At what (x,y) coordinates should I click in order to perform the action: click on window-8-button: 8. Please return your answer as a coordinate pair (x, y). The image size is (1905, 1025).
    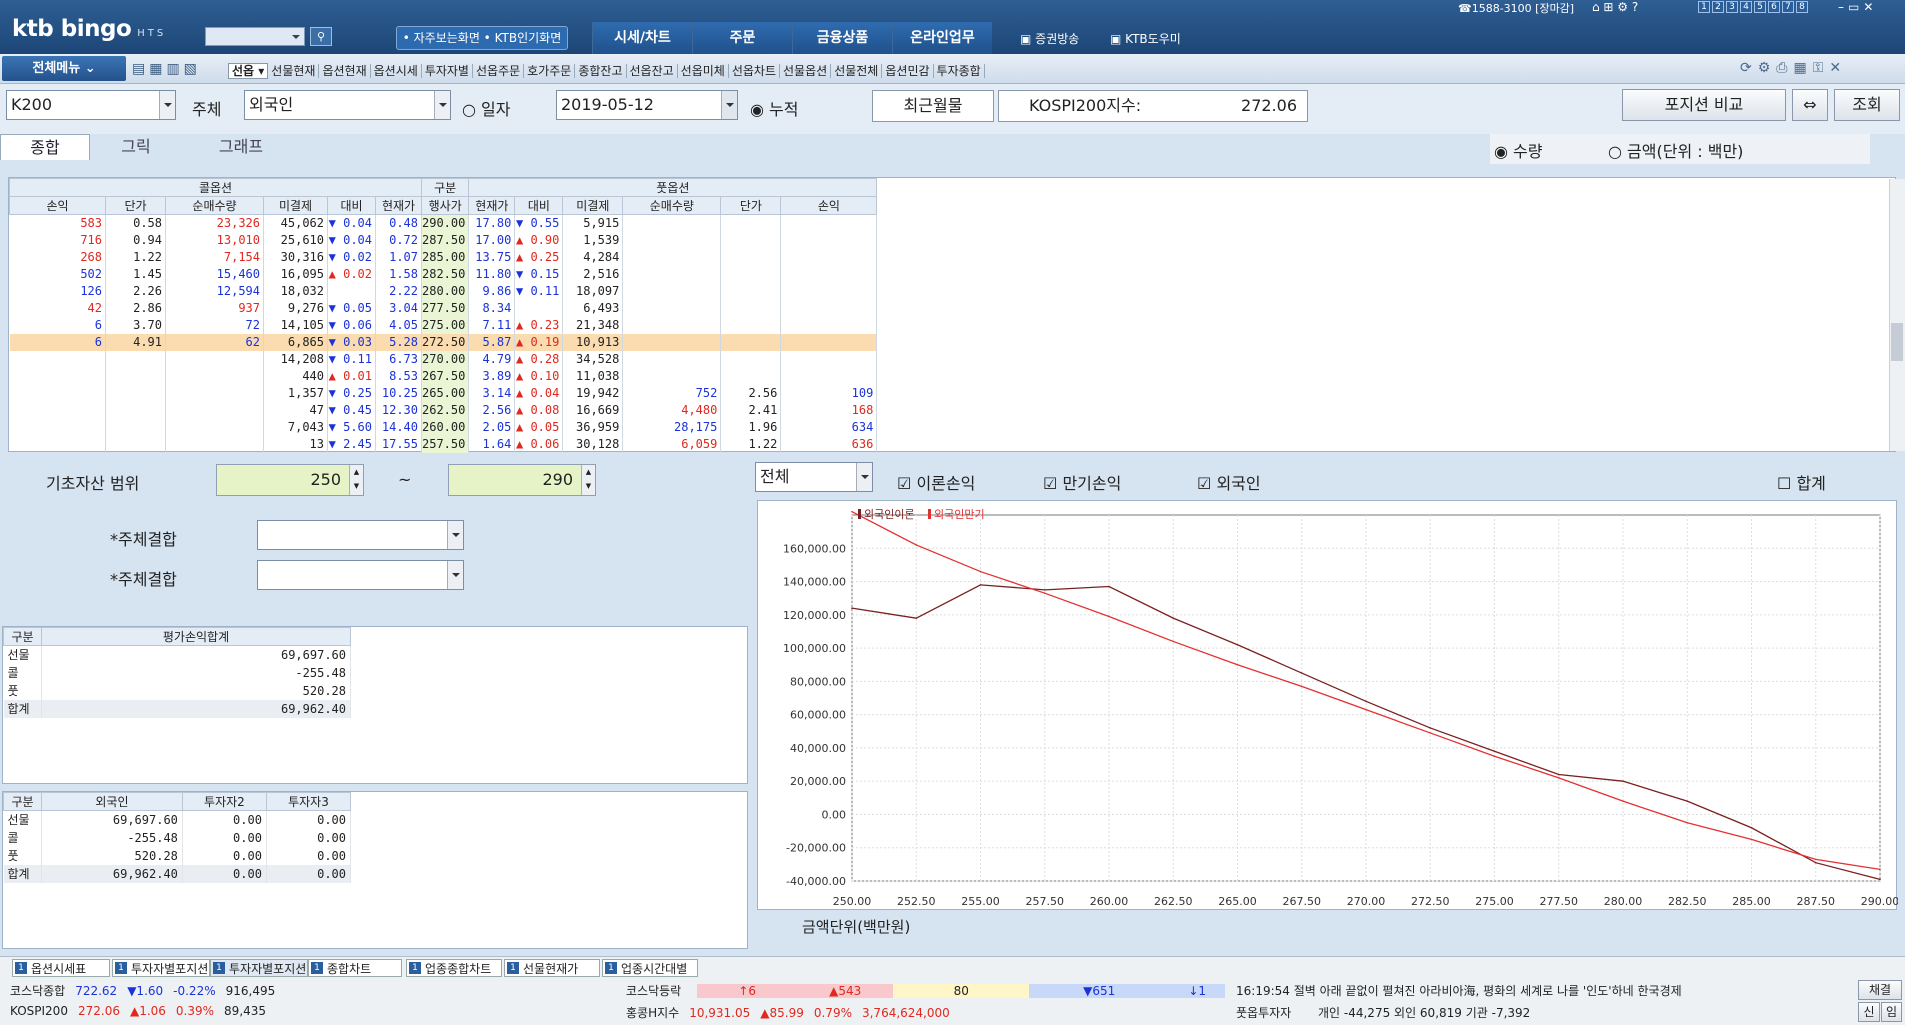
    Looking at the image, I should click on (1802, 7).